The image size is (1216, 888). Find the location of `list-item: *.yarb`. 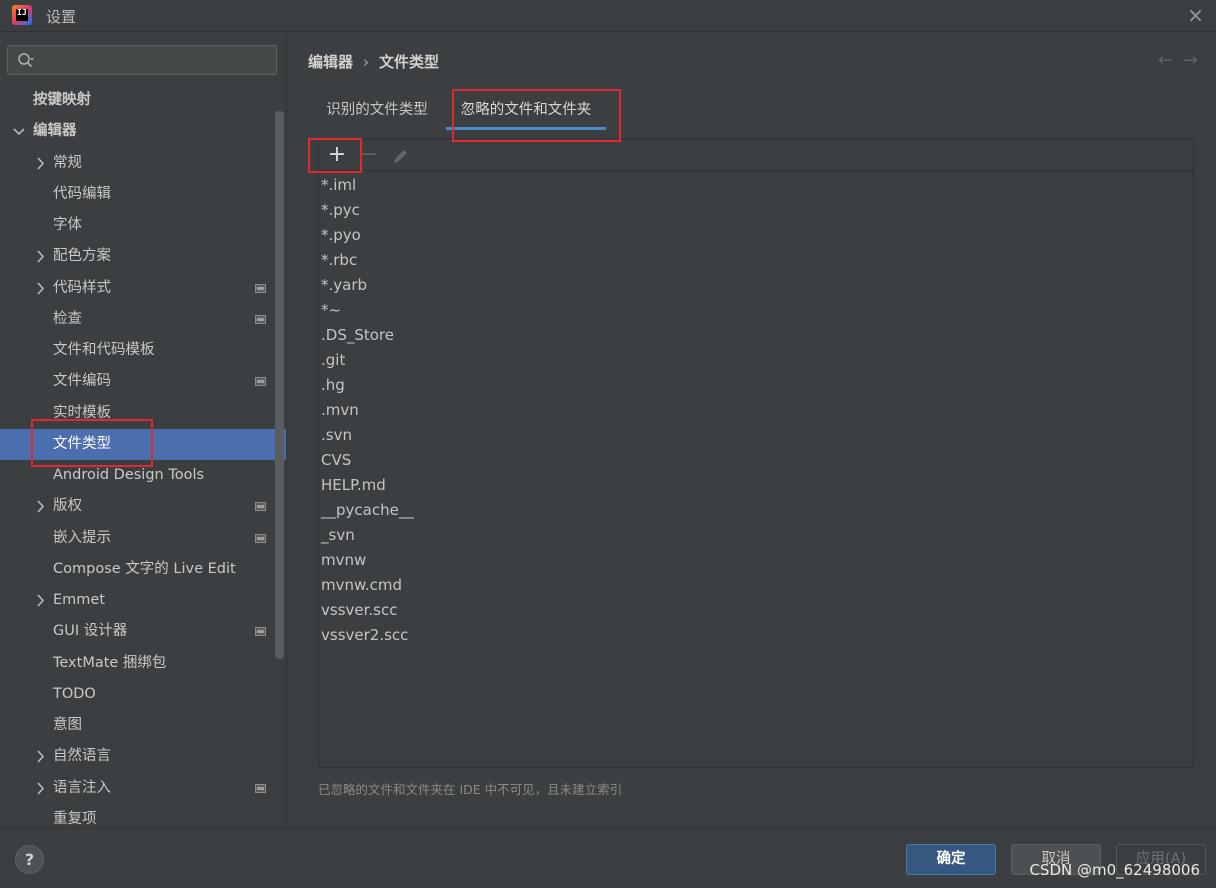

list-item: *.yarb is located at coordinates (367, 285).